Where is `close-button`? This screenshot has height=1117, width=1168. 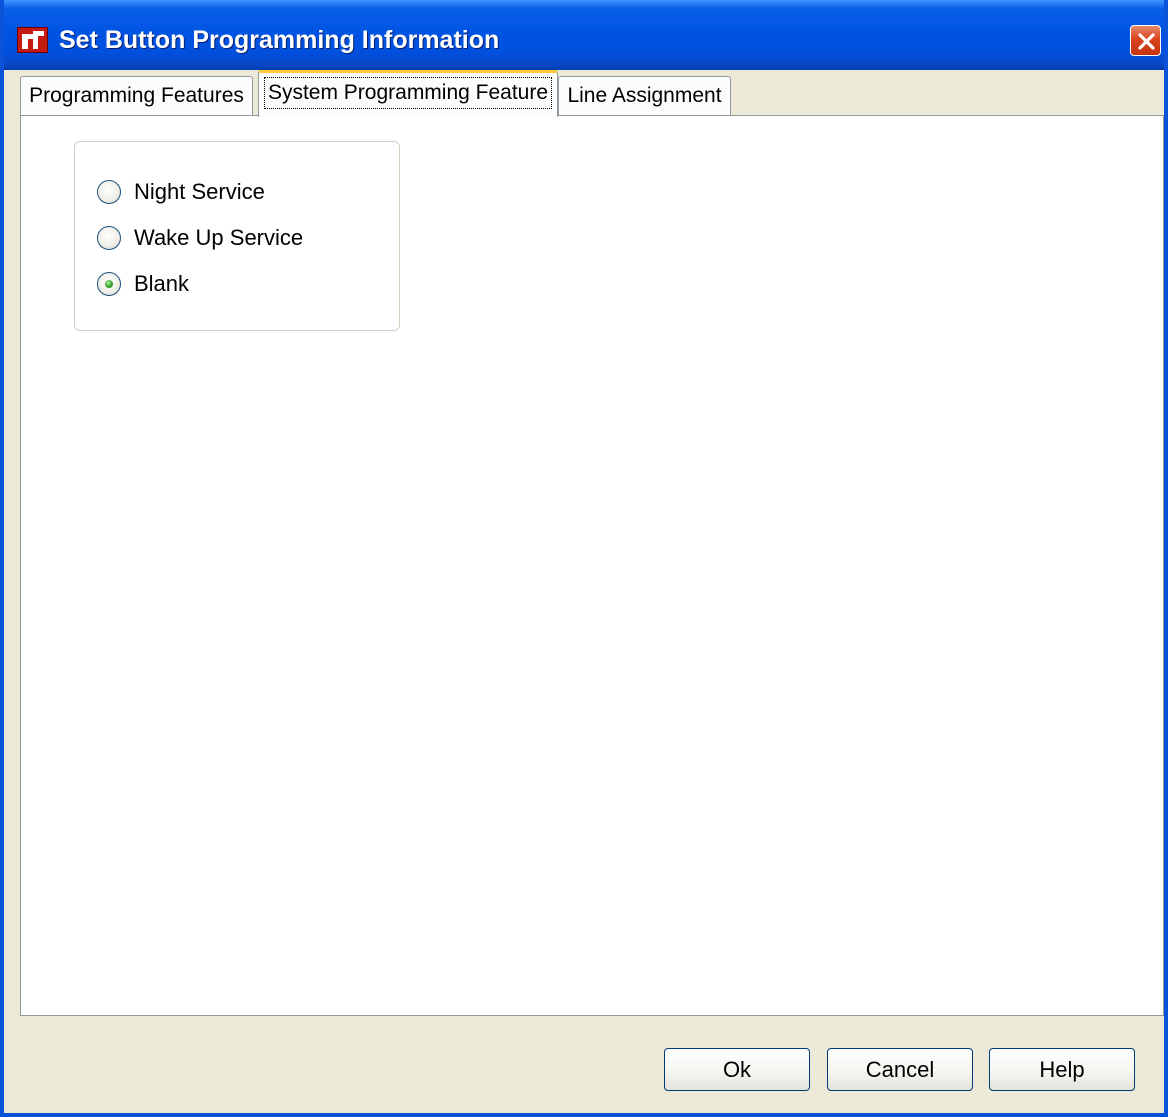 close-button is located at coordinates (1145, 40).